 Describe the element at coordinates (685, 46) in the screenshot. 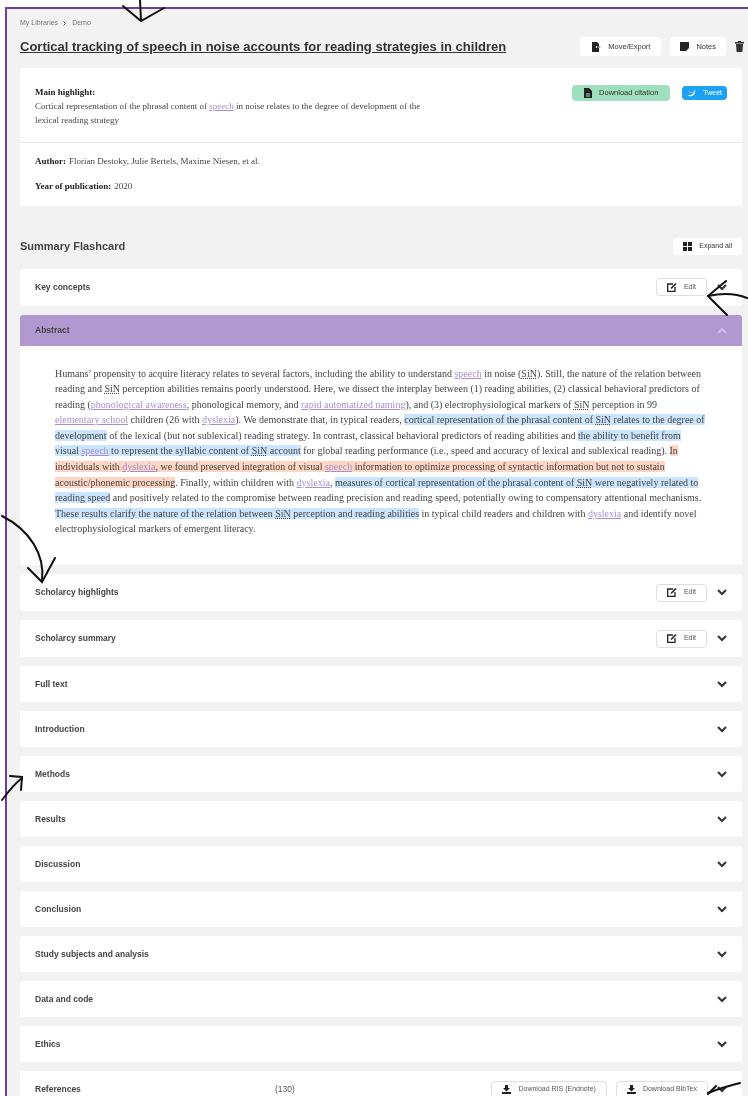

I see `note-icon` at that location.